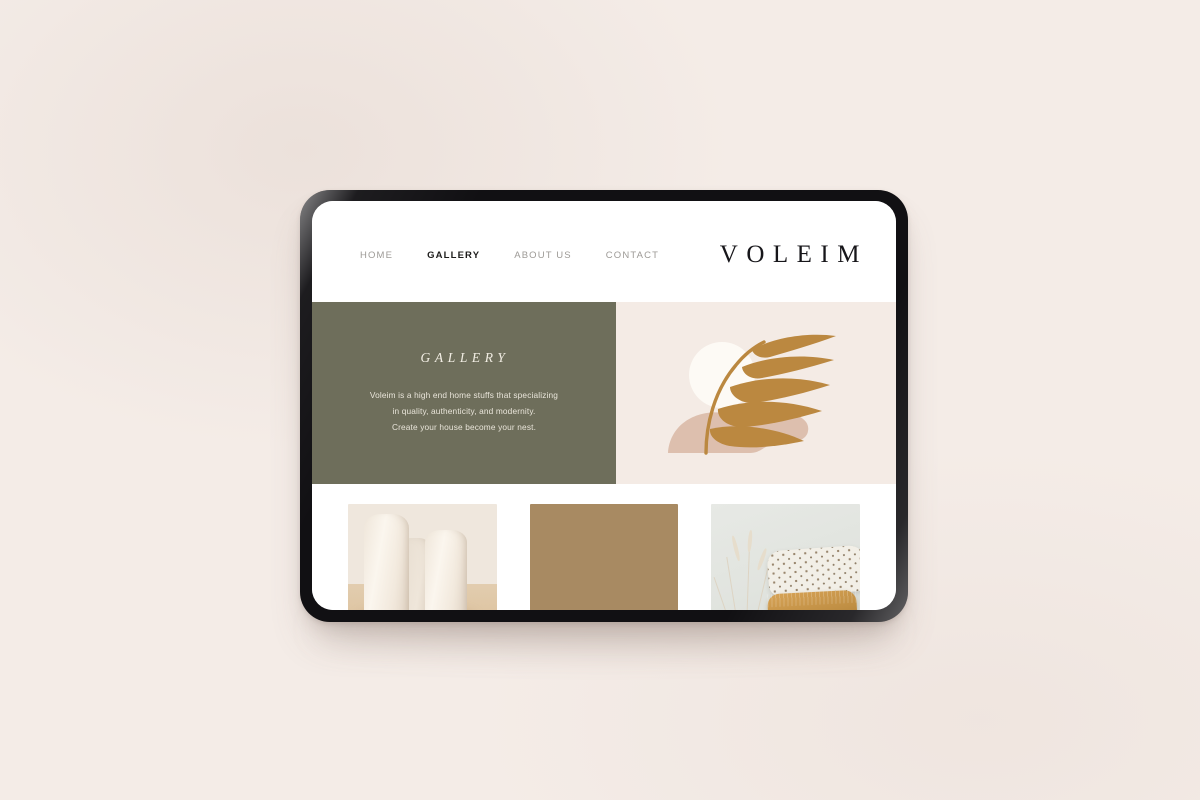 The width and height of the screenshot is (1200, 800). What do you see at coordinates (376, 255) in the screenshot?
I see `nav-link-home: HOME` at bounding box center [376, 255].